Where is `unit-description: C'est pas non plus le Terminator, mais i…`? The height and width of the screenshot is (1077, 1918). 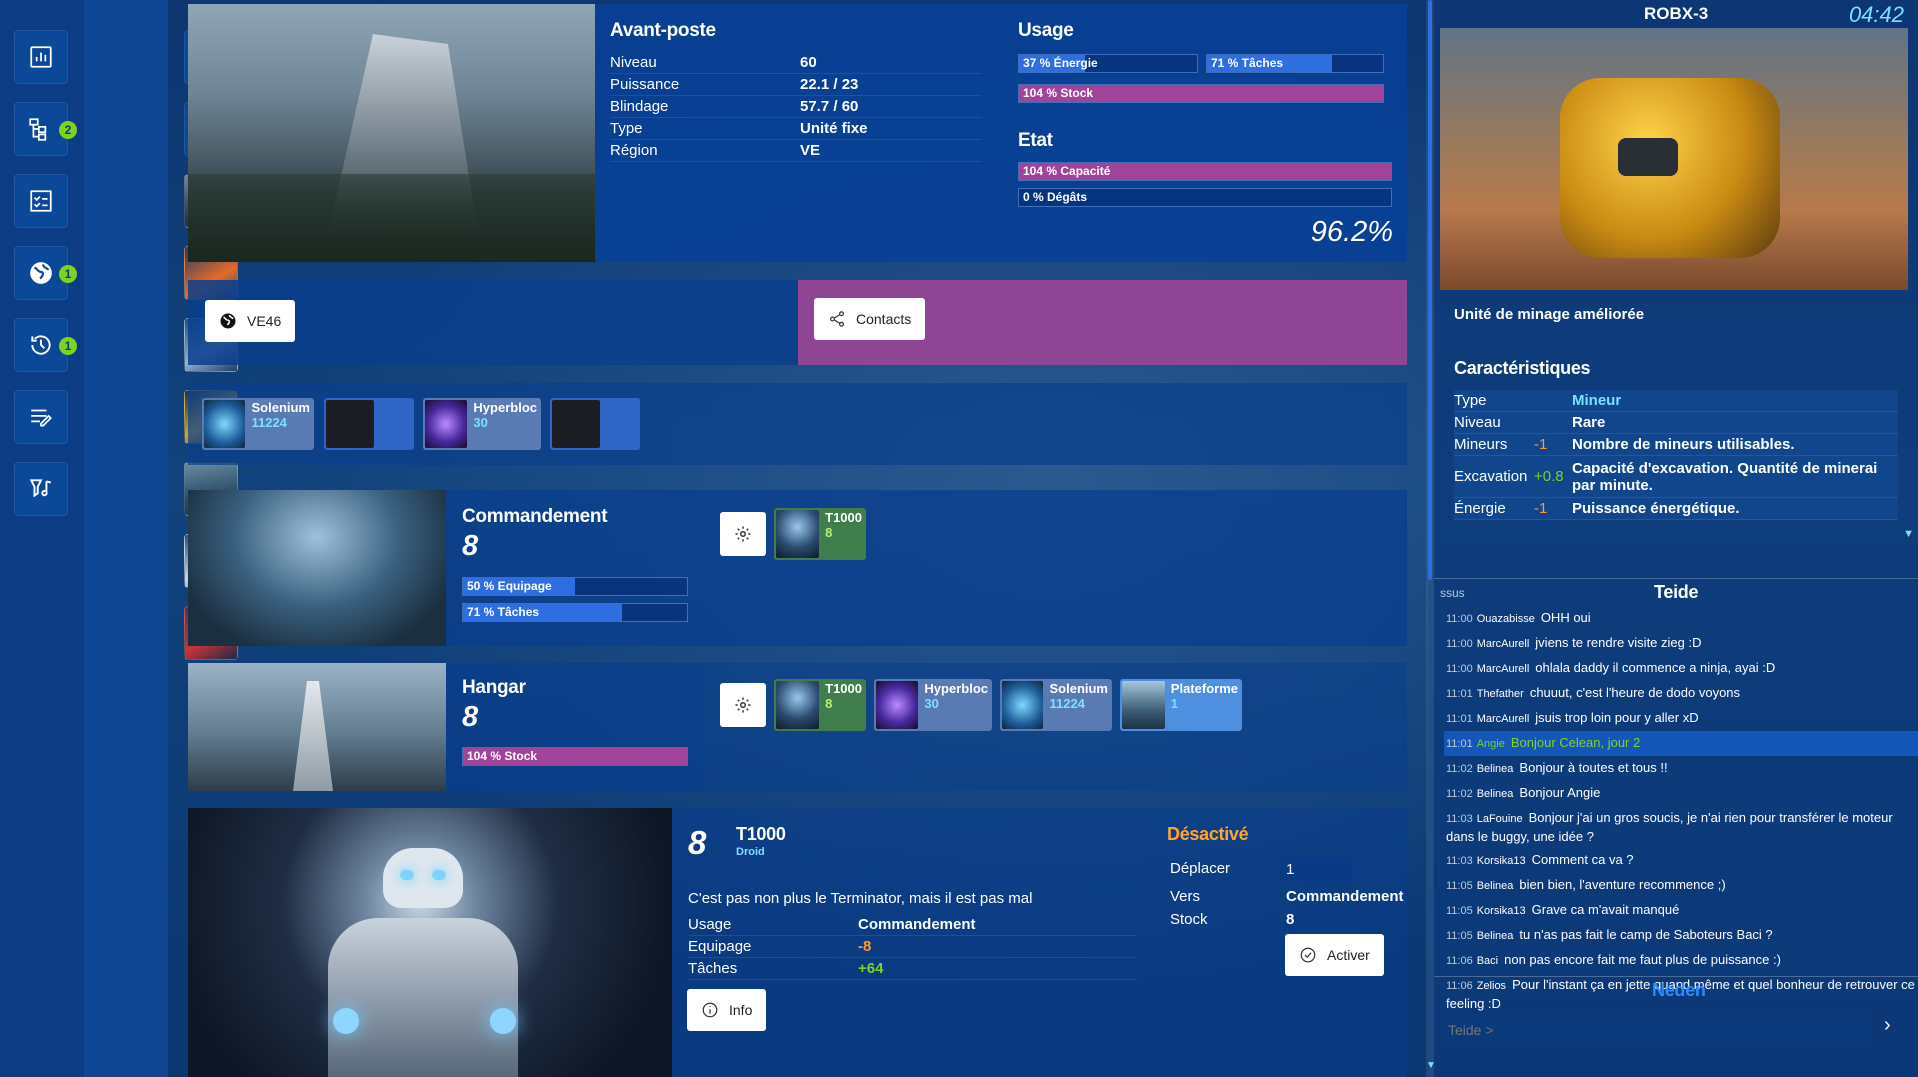 unit-description: C'est pas non plus le Terminator, mais i… is located at coordinates (860, 898).